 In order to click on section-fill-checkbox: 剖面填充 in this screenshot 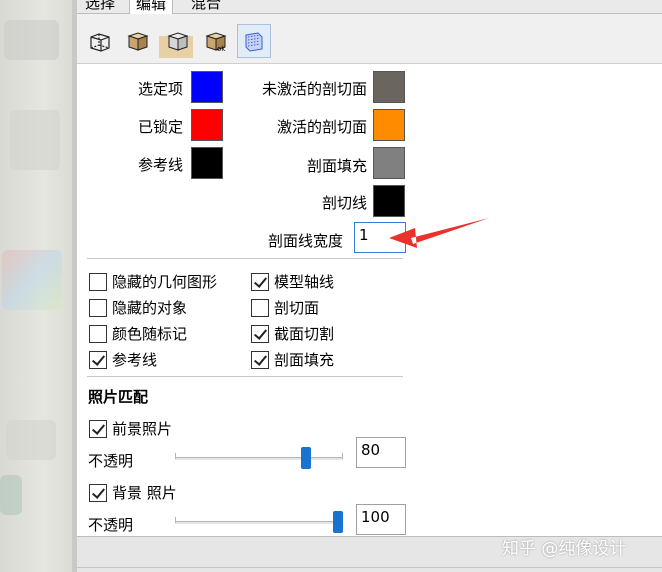, I will do `click(292, 359)`.